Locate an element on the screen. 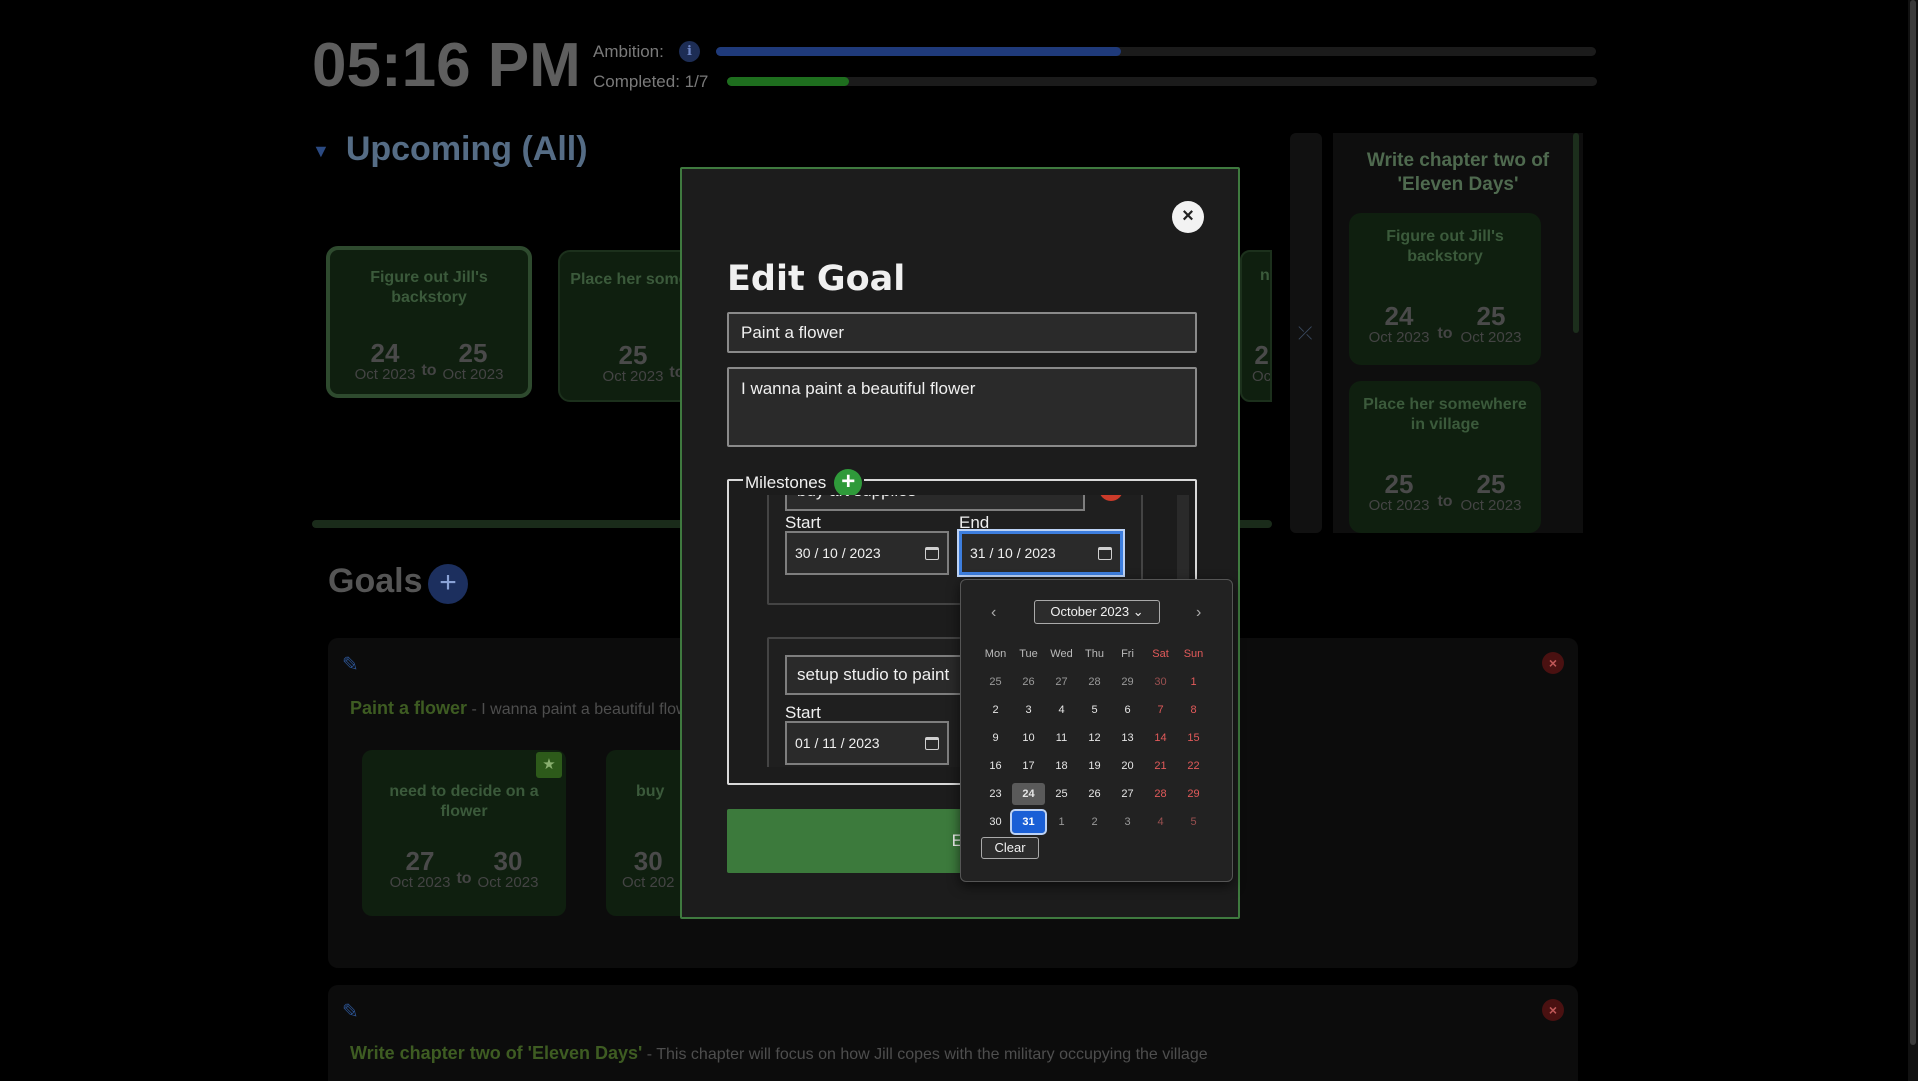  calendar-day: 21 is located at coordinates (1160, 766).